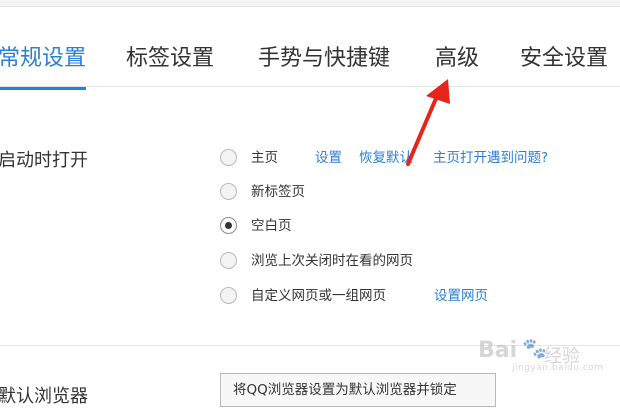 This screenshot has width=620, height=408. Describe the element at coordinates (558, 368) in the screenshot. I see `watermark-url: jingyan.baidu.com` at that location.